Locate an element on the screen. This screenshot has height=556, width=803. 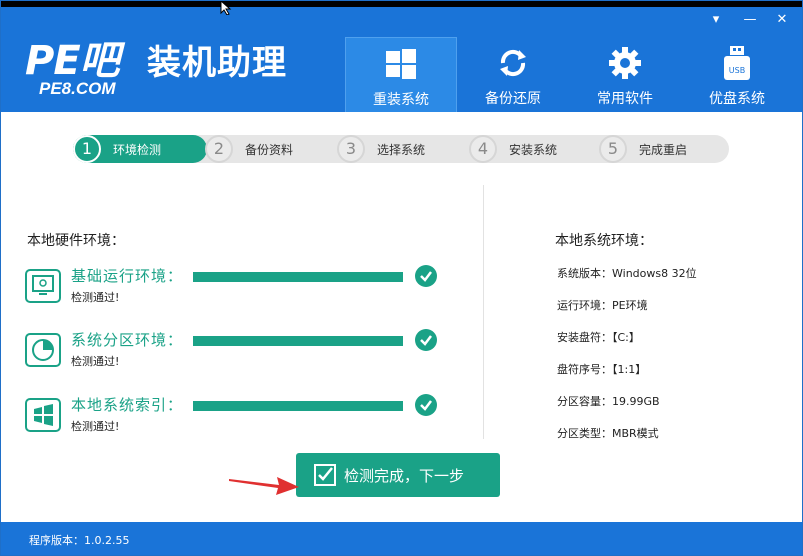
sys-row-partition-type: 分区类型：MBR模式 is located at coordinates (608, 433).